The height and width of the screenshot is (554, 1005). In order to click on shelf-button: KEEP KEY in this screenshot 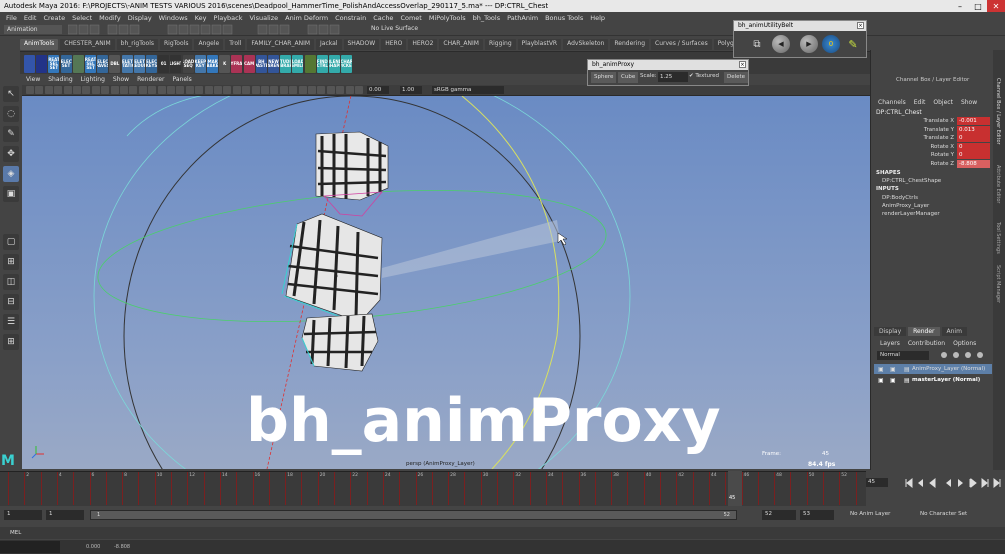, I will do `click(200, 64)`.